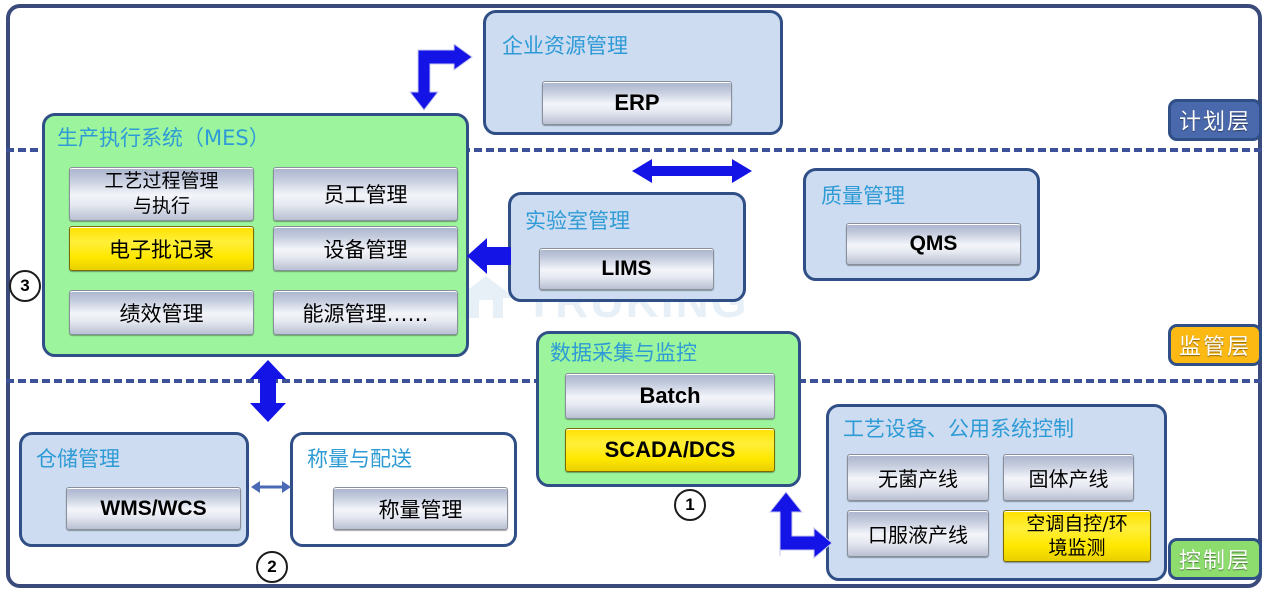  What do you see at coordinates (161, 312) in the screenshot?
I see `chip-mes-performance-management: 绩效管理` at bounding box center [161, 312].